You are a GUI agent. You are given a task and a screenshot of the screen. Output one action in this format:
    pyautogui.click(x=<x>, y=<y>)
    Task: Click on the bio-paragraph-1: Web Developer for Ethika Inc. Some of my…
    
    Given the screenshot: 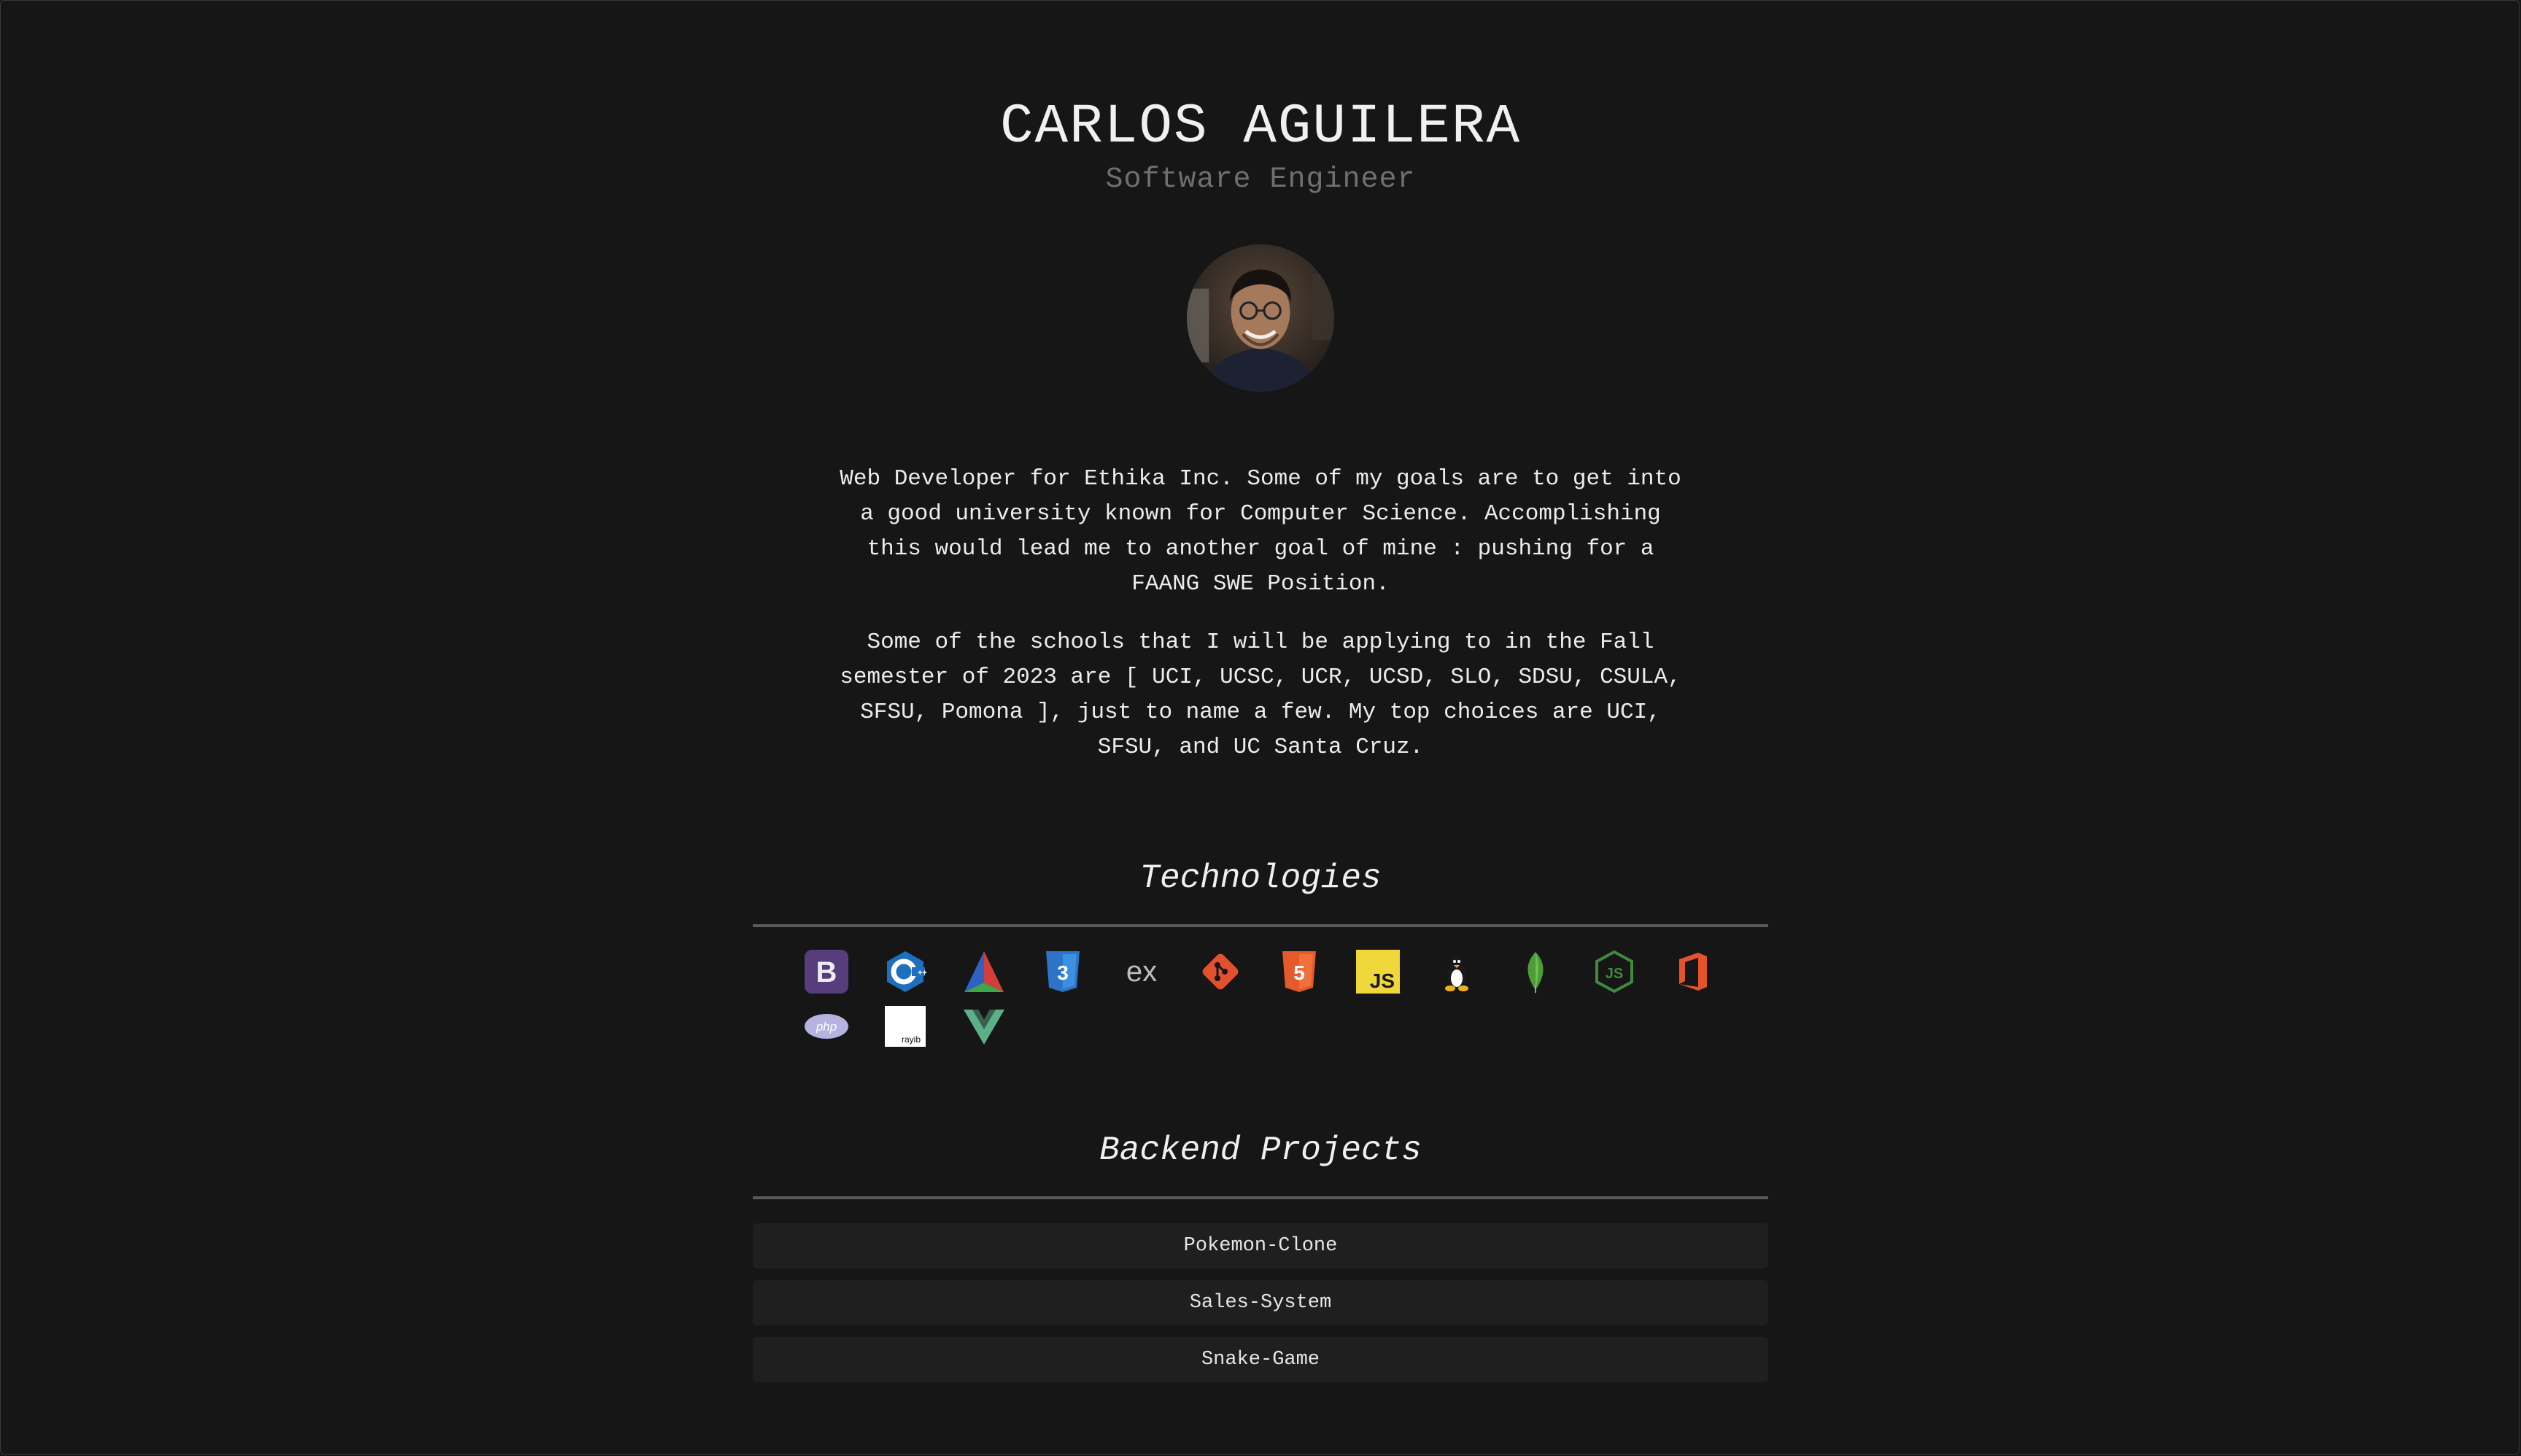 What is the action you would take?
    pyautogui.click(x=1260, y=531)
    